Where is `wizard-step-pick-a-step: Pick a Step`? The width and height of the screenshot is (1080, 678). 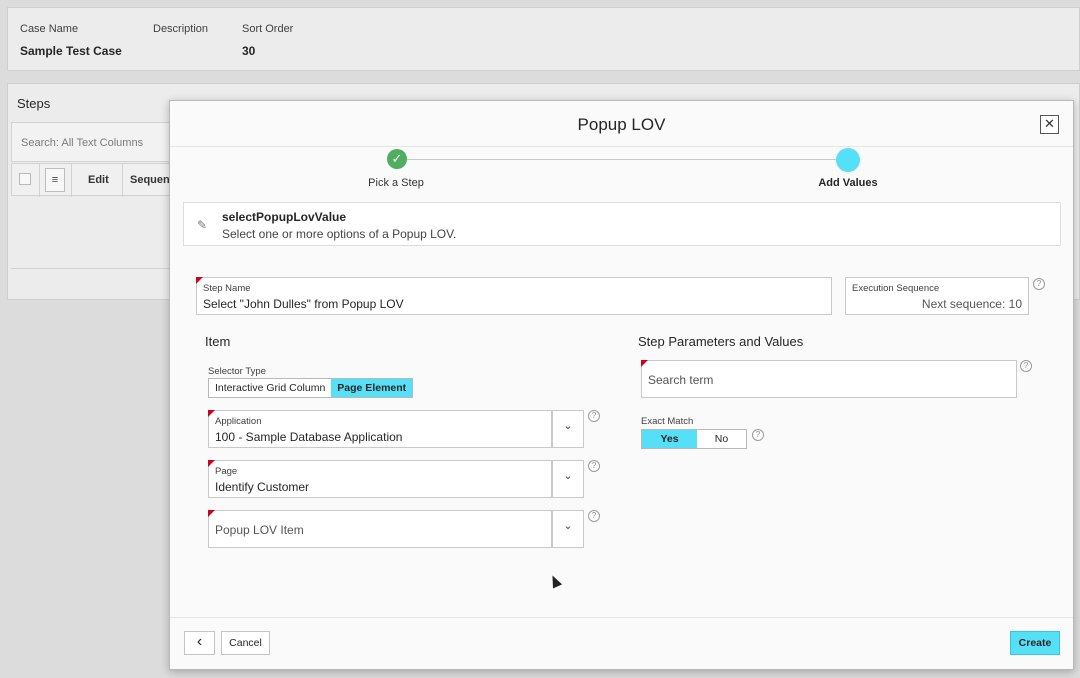 wizard-step-pick-a-step: Pick a Step is located at coordinates (396, 183).